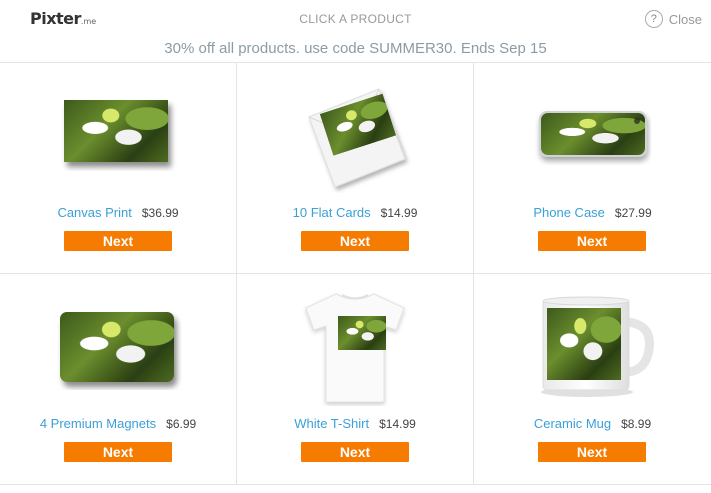 This screenshot has width=711, height=493. I want to click on product-label: Phone Case $27.99, so click(592, 212).